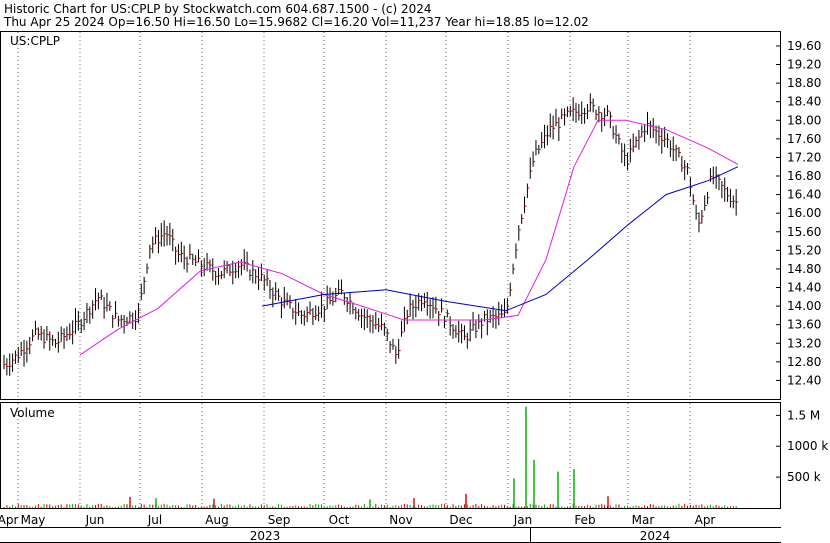 The height and width of the screenshot is (543, 830). Describe the element at coordinates (804, 213) in the screenshot. I see `price-tick-label: 16.00` at that location.